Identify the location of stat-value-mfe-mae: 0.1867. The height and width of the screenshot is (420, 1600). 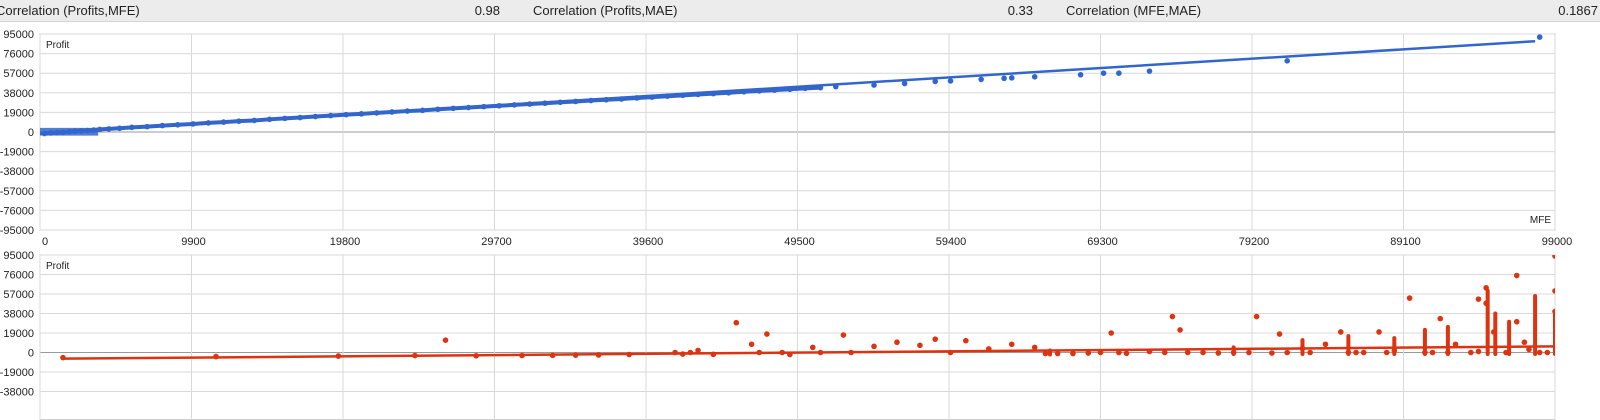
(1578, 10).